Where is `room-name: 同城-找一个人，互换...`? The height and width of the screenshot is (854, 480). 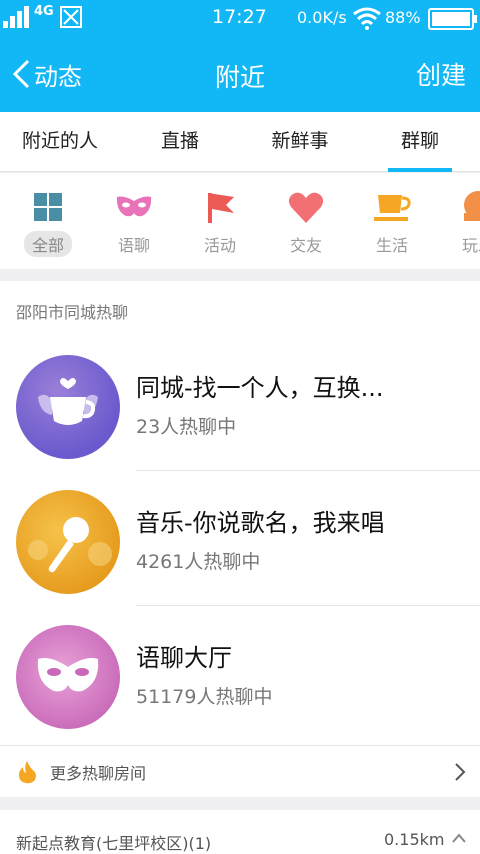 room-name: 同城-找一个人，互换... is located at coordinates (260, 388).